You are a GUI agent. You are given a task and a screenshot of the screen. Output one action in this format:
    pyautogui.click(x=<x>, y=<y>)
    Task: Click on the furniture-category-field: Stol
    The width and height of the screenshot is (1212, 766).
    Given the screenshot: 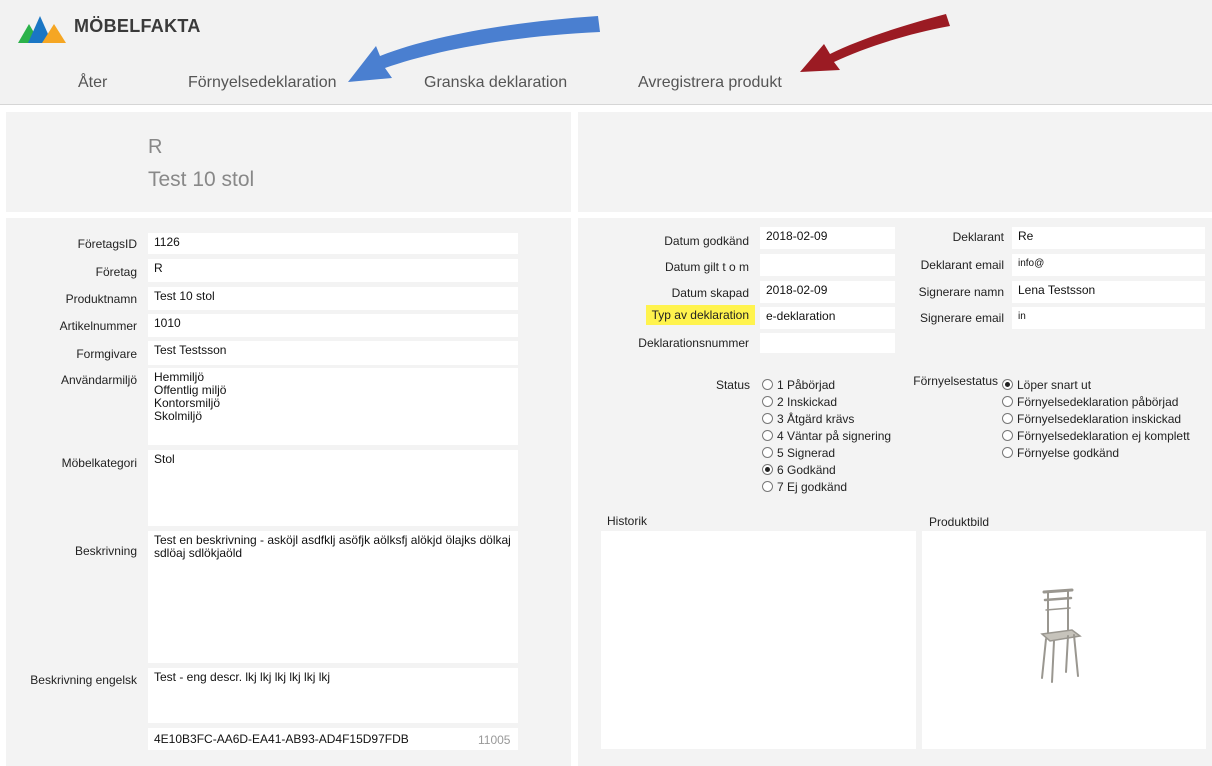 What is the action you would take?
    pyautogui.click(x=333, y=488)
    